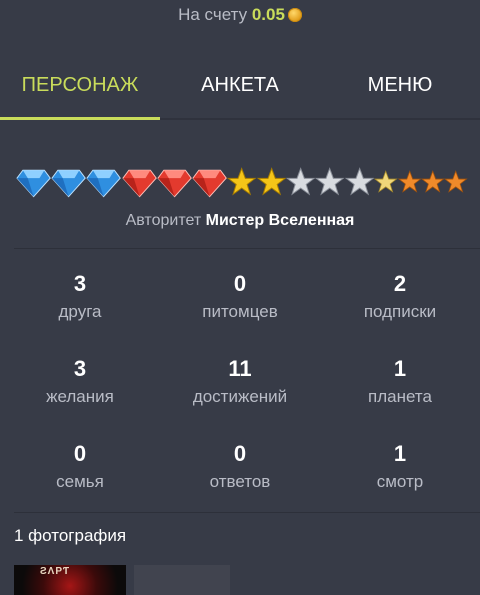 The height and width of the screenshot is (595, 480). What do you see at coordinates (400, 396) in the screenshot?
I see `stat-label: планета` at bounding box center [400, 396].